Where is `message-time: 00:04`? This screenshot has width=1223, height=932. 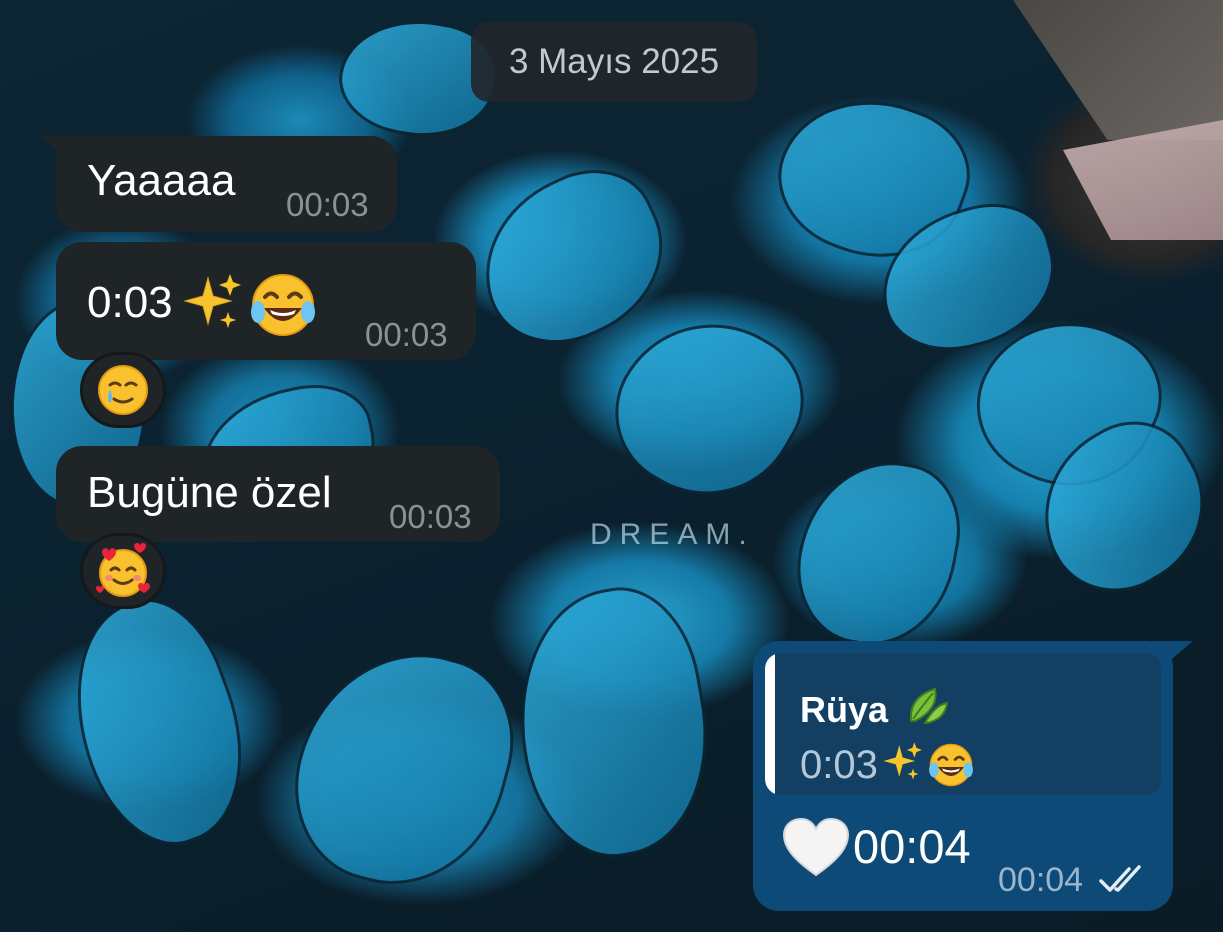
message-time: 00:04 is located at coordinates (1041, 880).